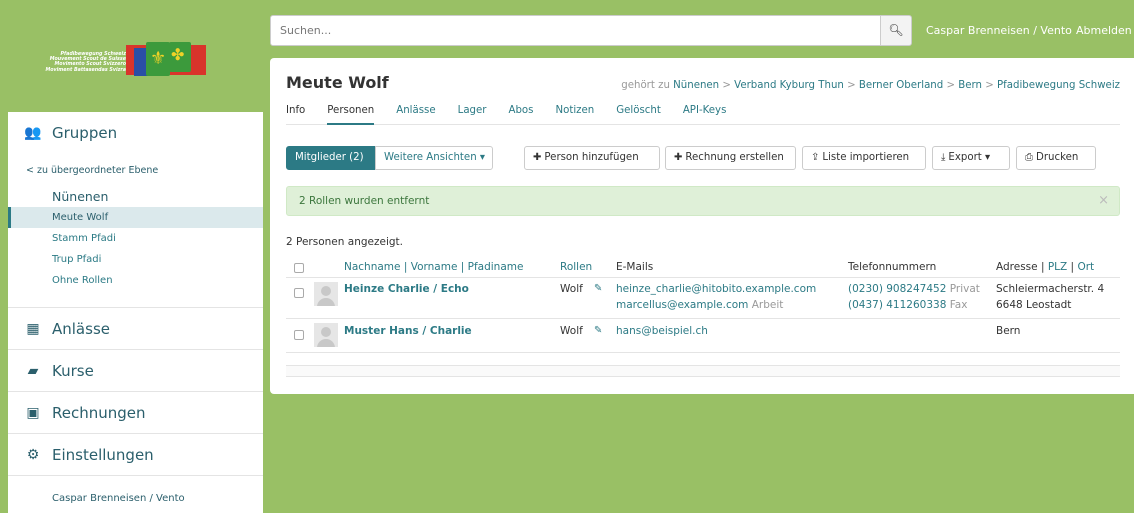 This screenshot has width=1134, height=513. I want to click on import-list-label: Liste importieren, so click(866, 157).